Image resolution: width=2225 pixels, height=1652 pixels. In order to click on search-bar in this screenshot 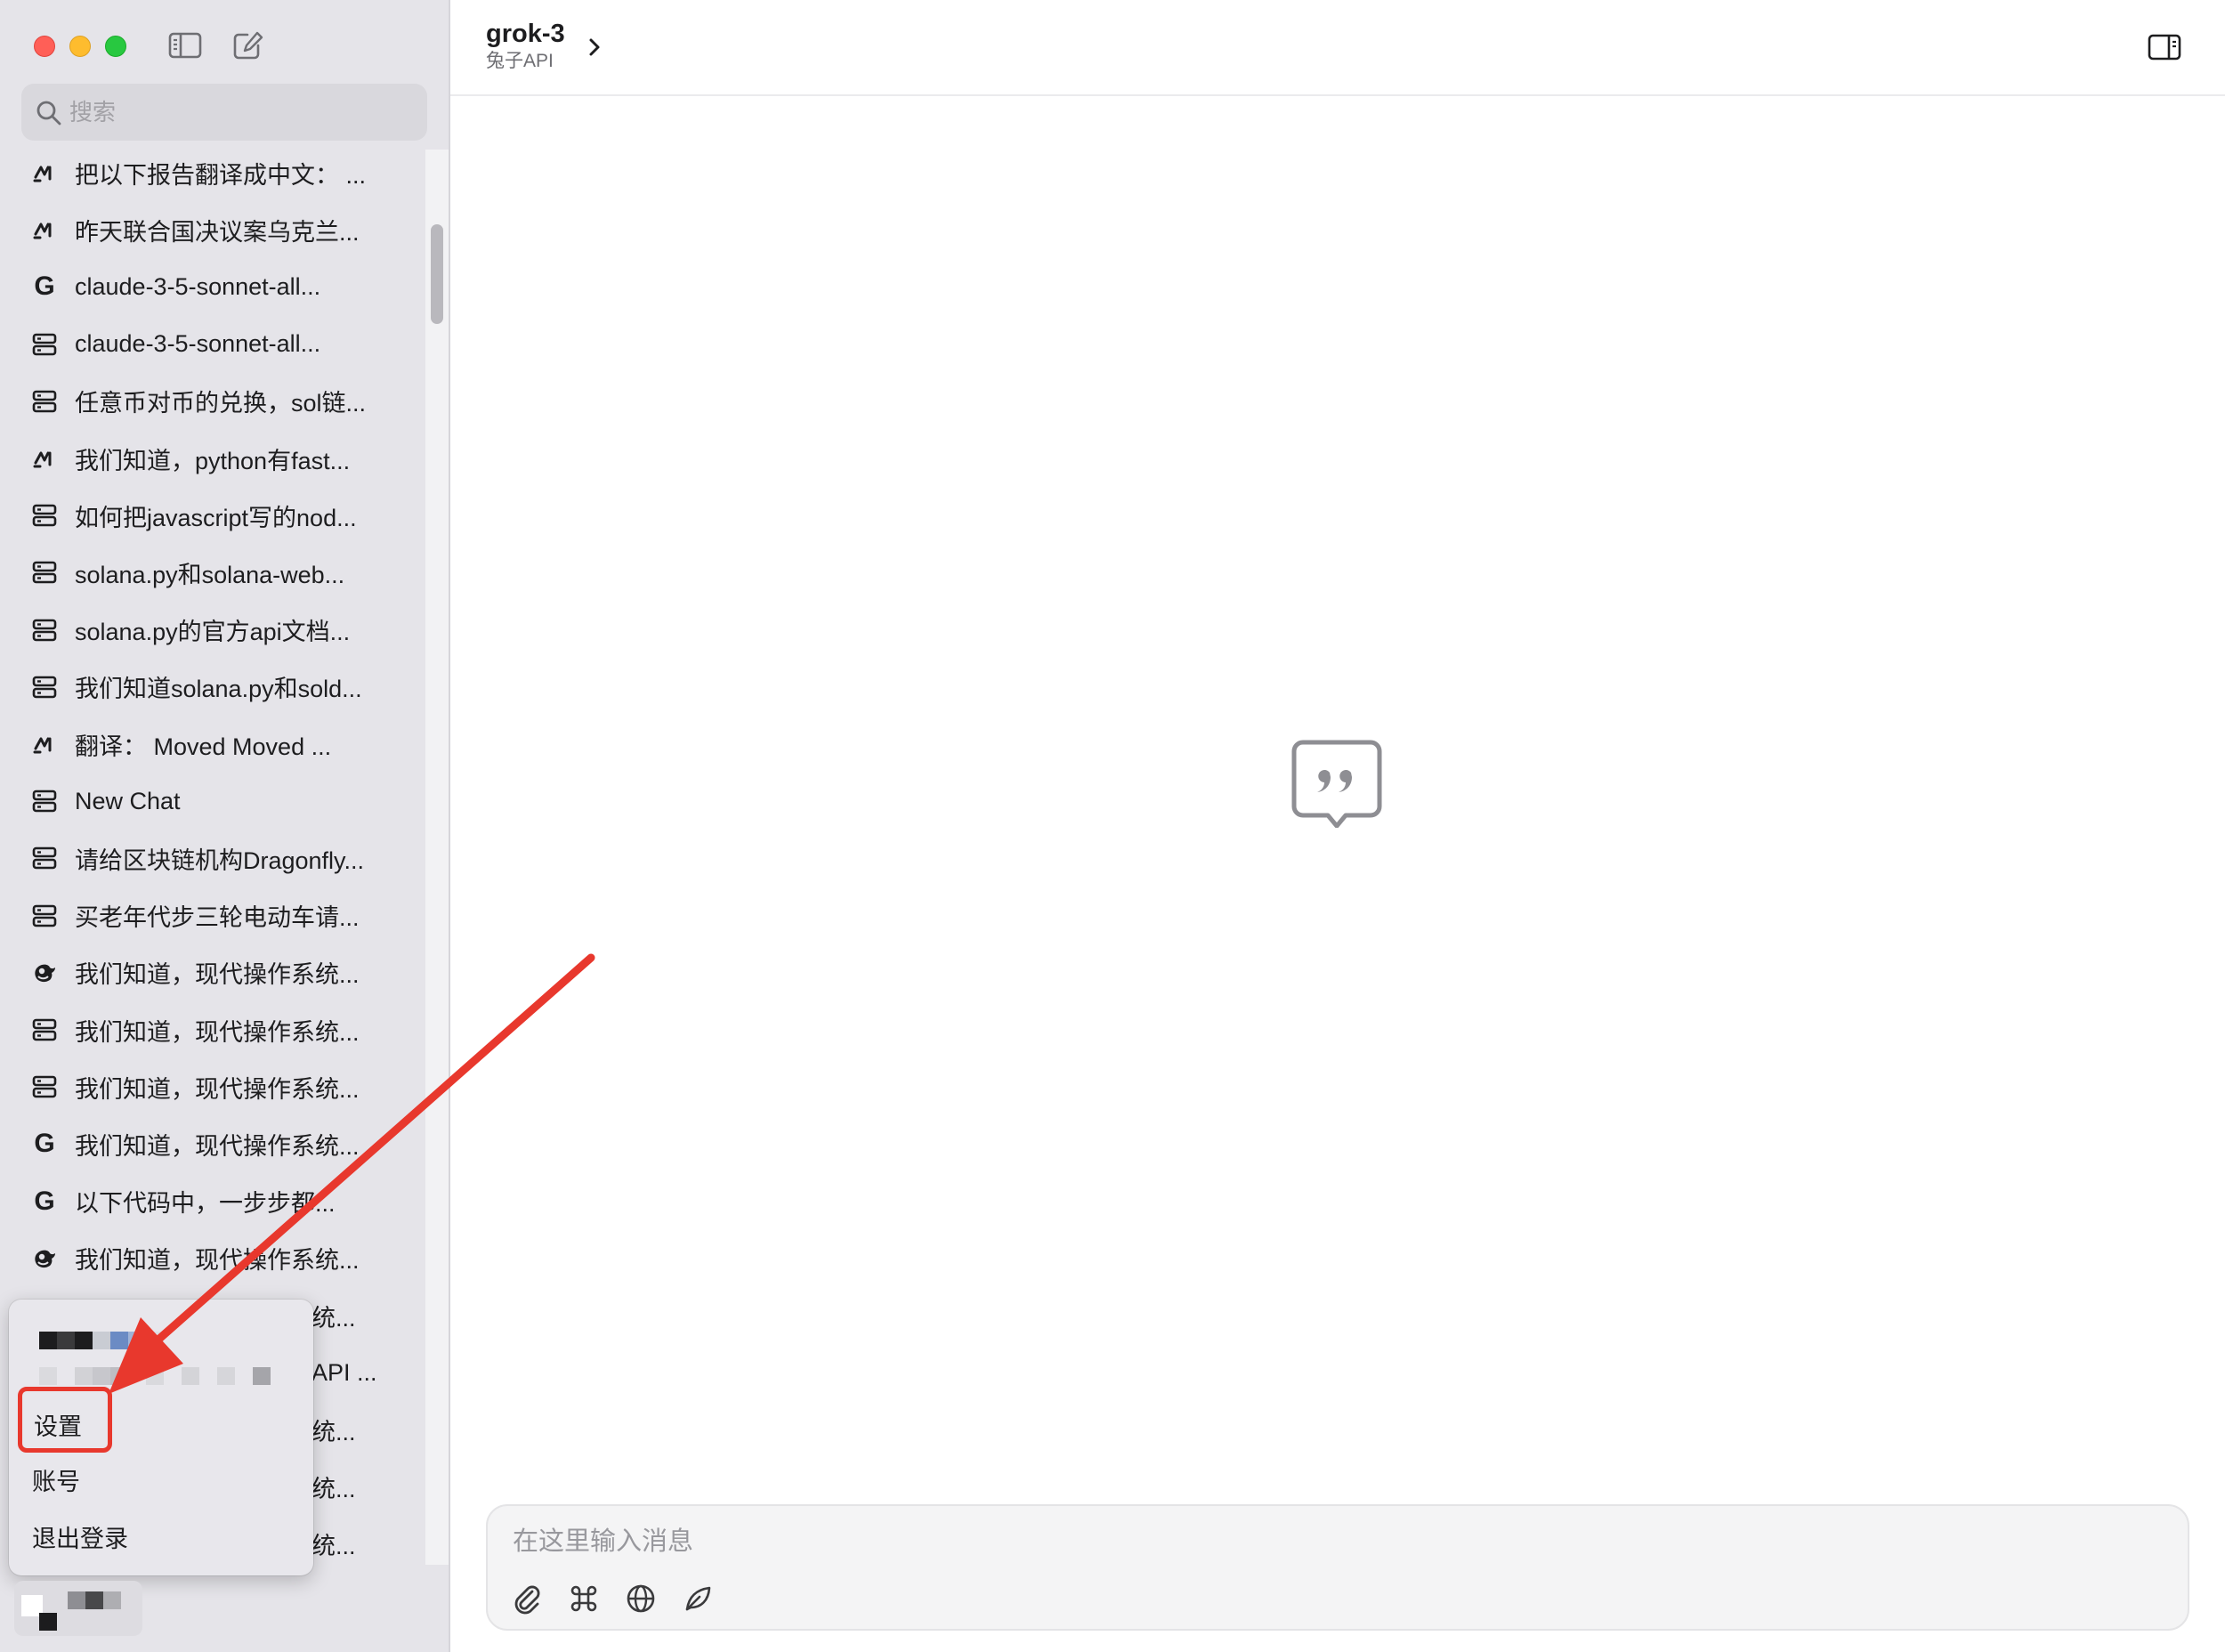, I will do `click(224, 112)`.